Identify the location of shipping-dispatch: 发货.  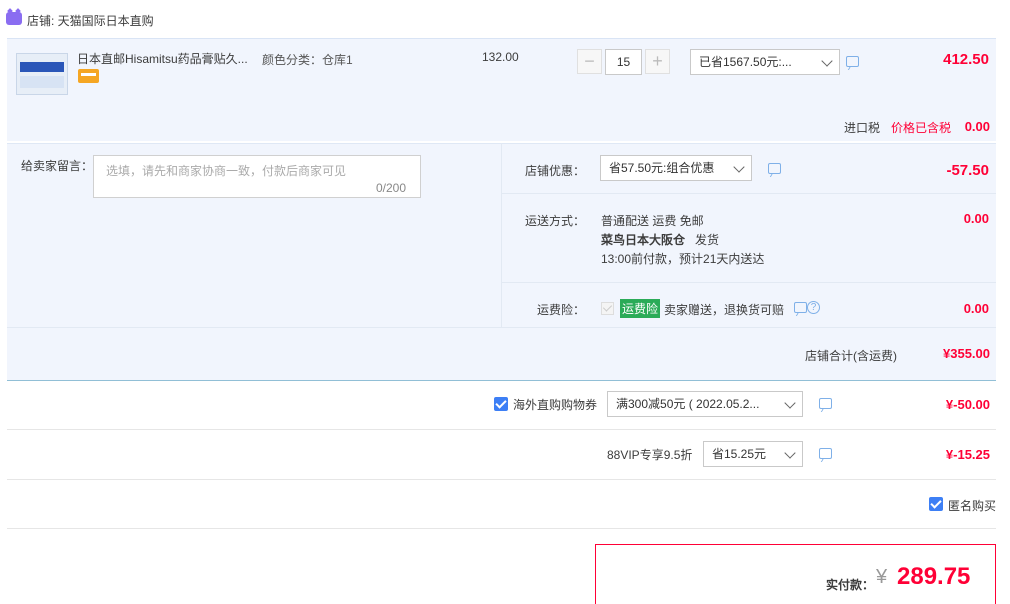
(707, 240).